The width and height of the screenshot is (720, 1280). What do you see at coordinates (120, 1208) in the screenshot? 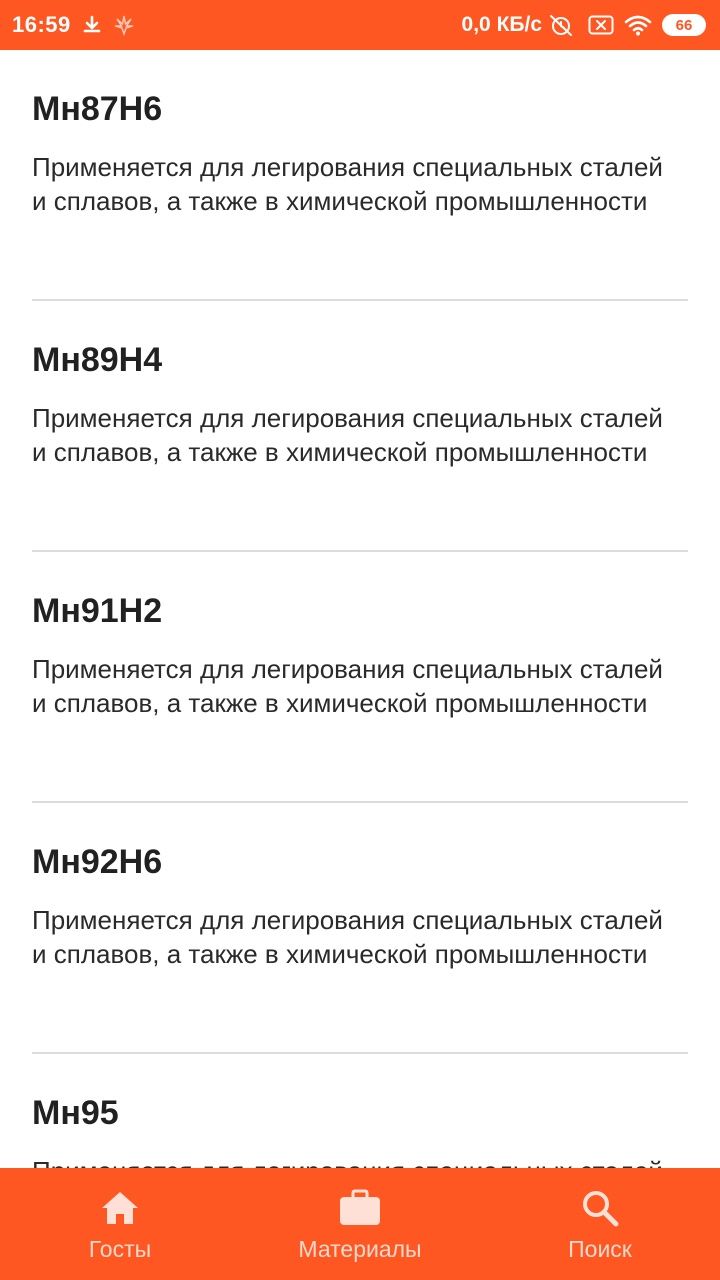
I see `home-icon` at bounding box center [120, 1208].